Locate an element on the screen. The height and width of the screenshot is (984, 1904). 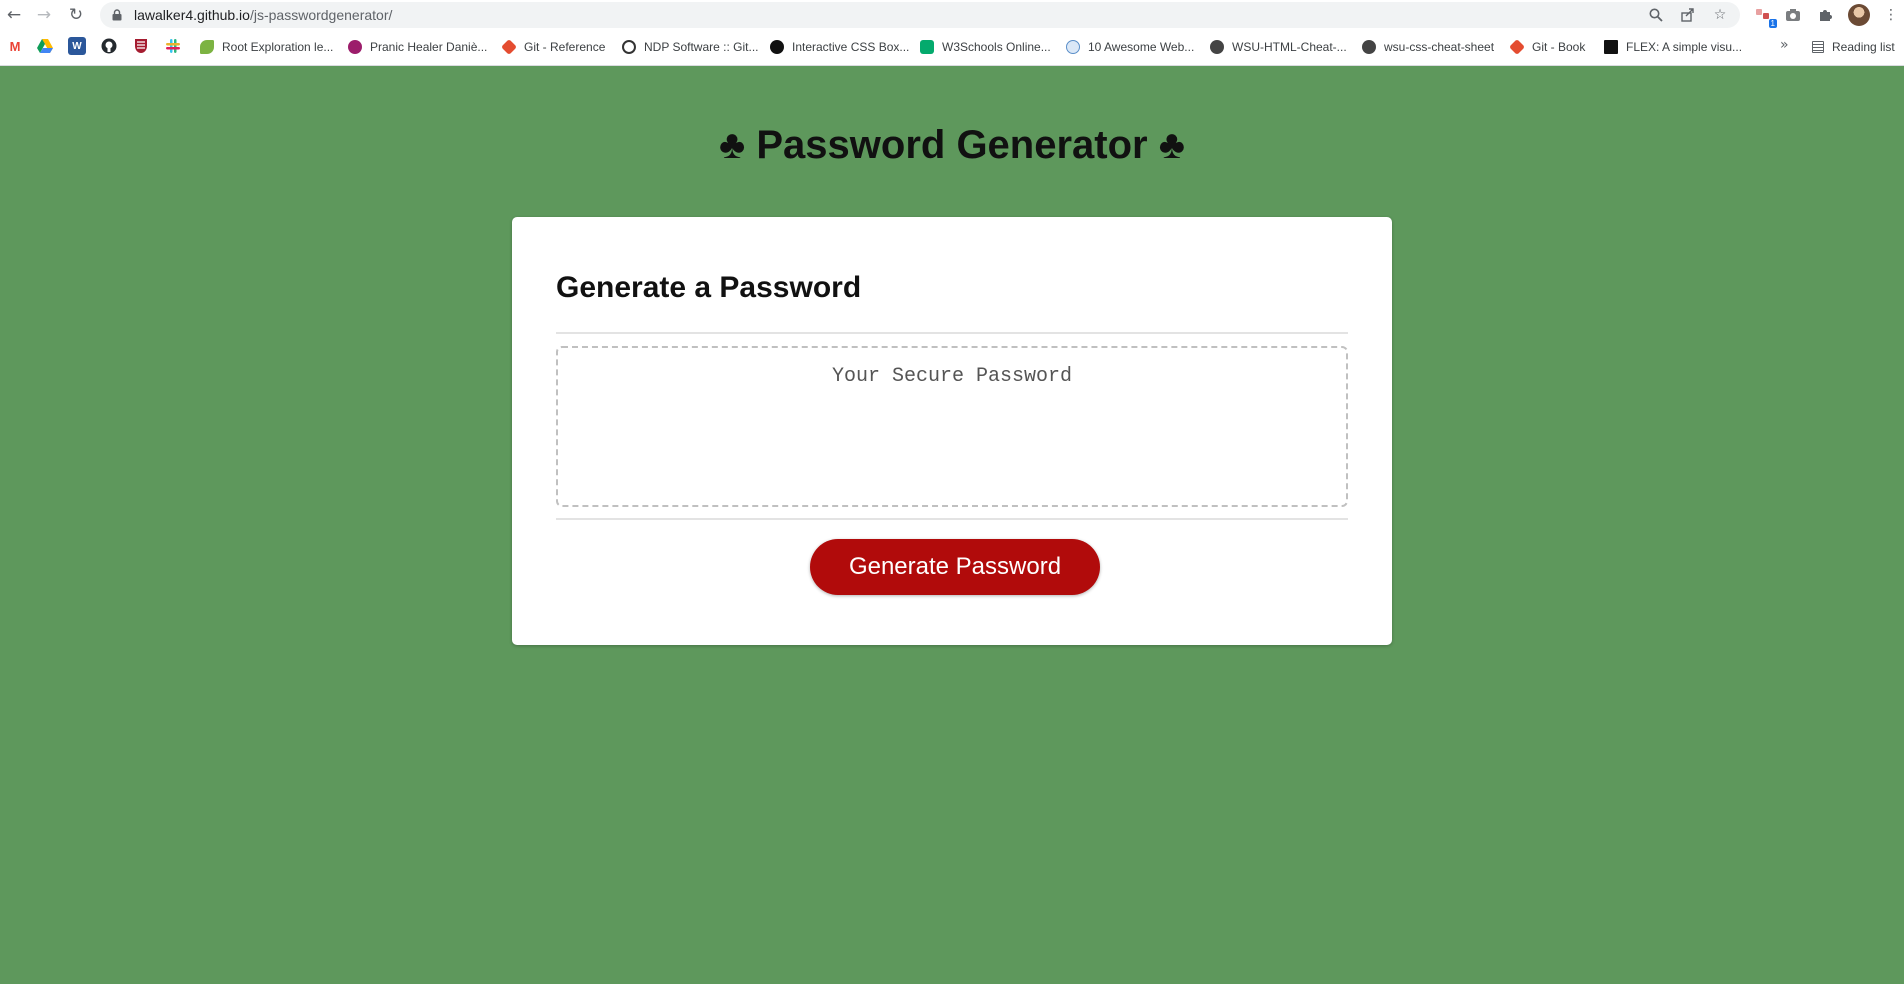
url-path: /js-passwordgenerator/ is located at coordinates (321, 15).